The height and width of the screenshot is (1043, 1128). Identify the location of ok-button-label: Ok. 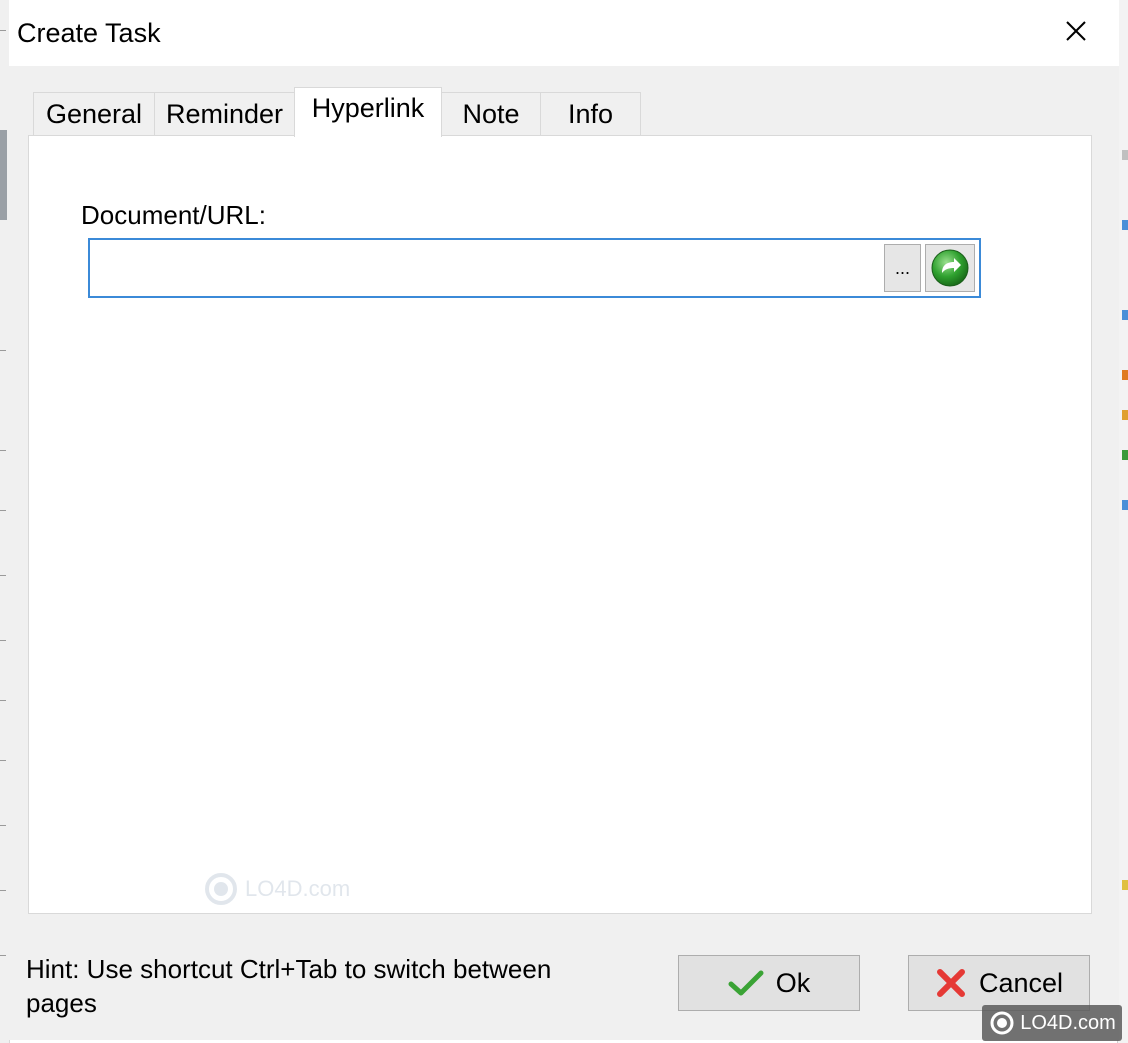
(793, 982).